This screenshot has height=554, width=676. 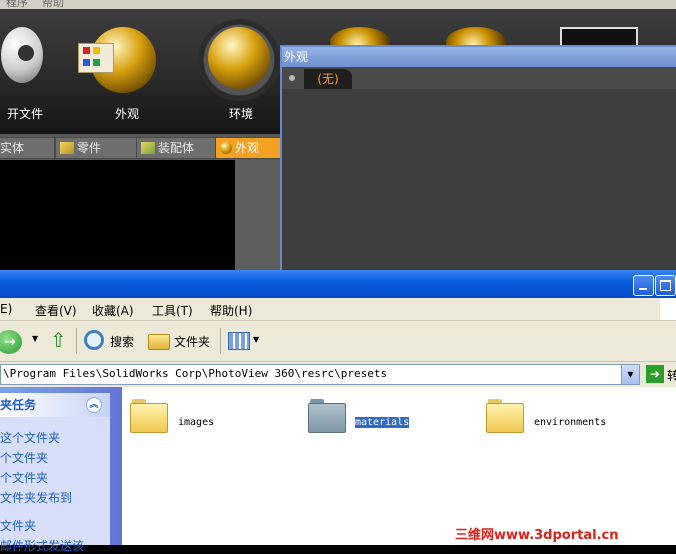 What do you see at coordinates (172, 310) in the screenshot?
I see `menu-tools: 工具(T)` at bounding box center [172, 310].